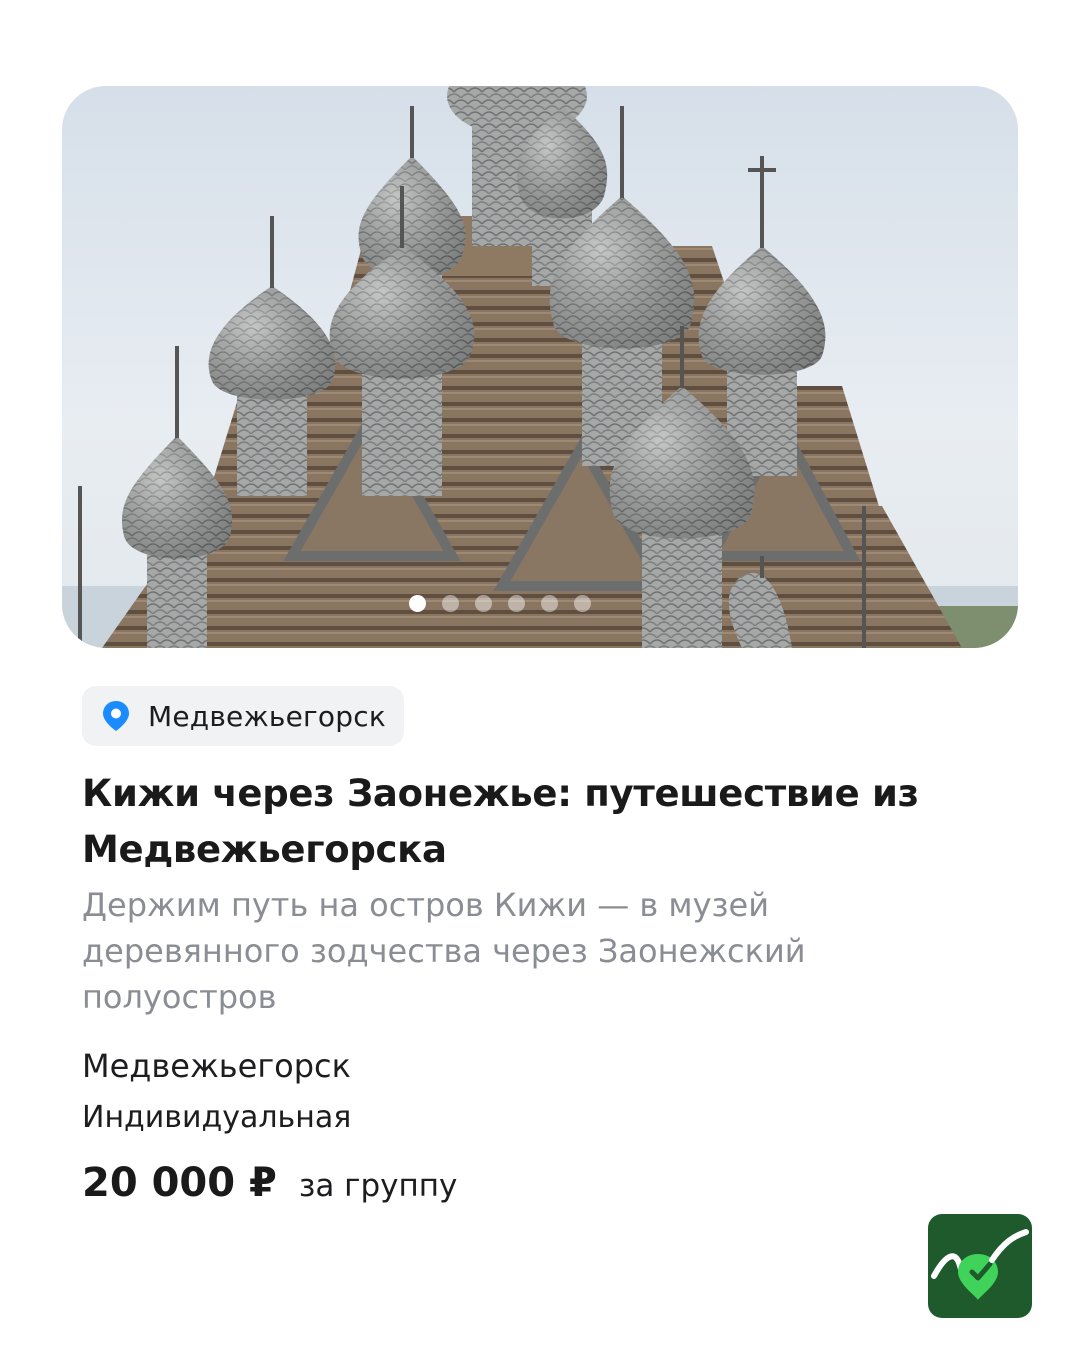 This screenshot has width=1080, height=1350. I want to click on carousel-indicator, so click(540, 603).